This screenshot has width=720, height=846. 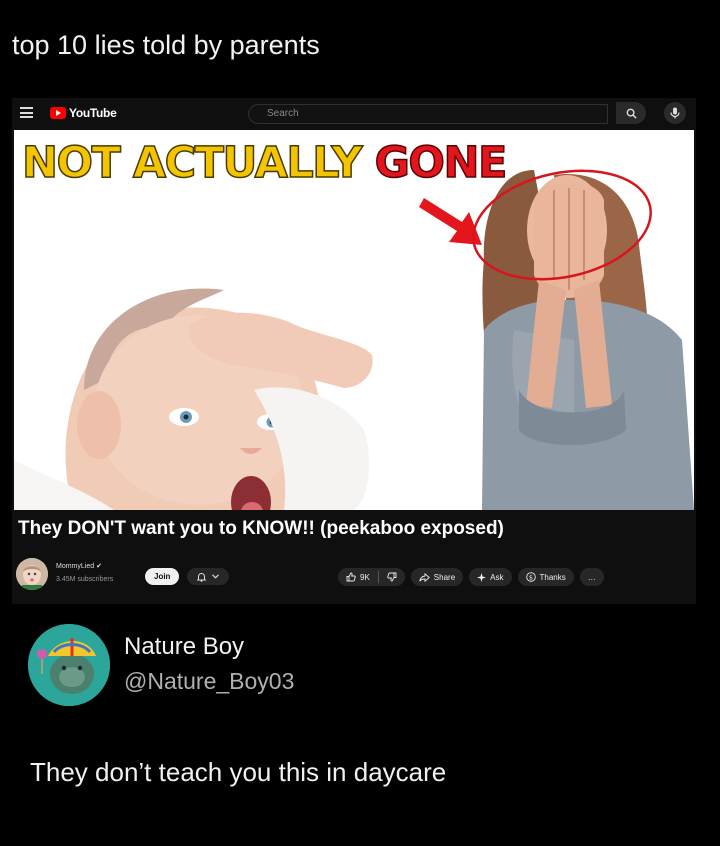 What do you see at coordinates (444, 577) in the screenshot?
I see `share-label: Share` at bounding box center [444, 577].